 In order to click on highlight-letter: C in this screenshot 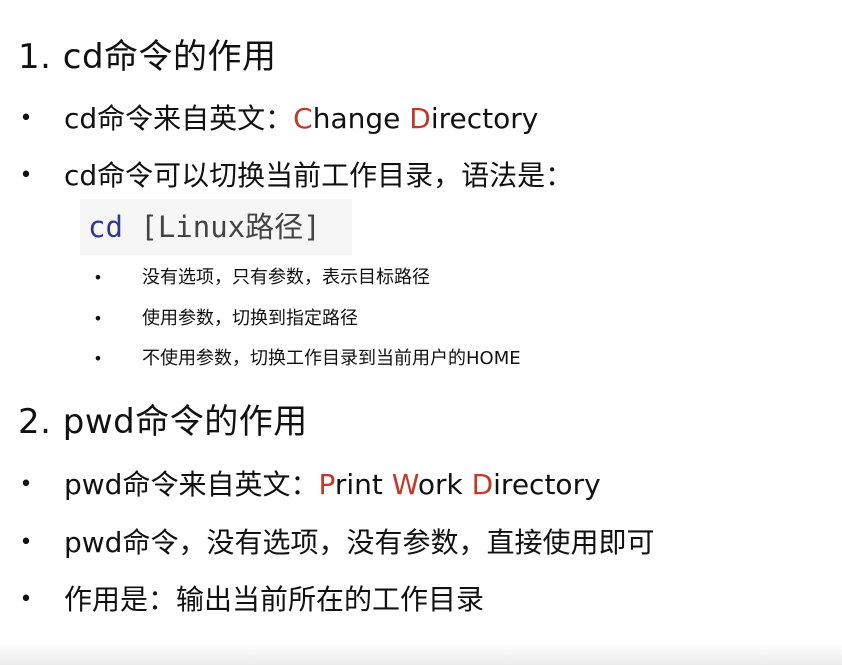, I will do `click(303, 118)`.